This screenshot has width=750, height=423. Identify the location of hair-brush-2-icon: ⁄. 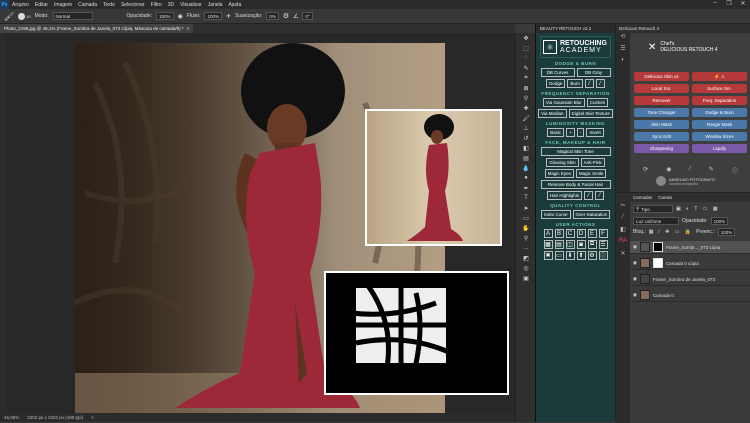
(600, 195).